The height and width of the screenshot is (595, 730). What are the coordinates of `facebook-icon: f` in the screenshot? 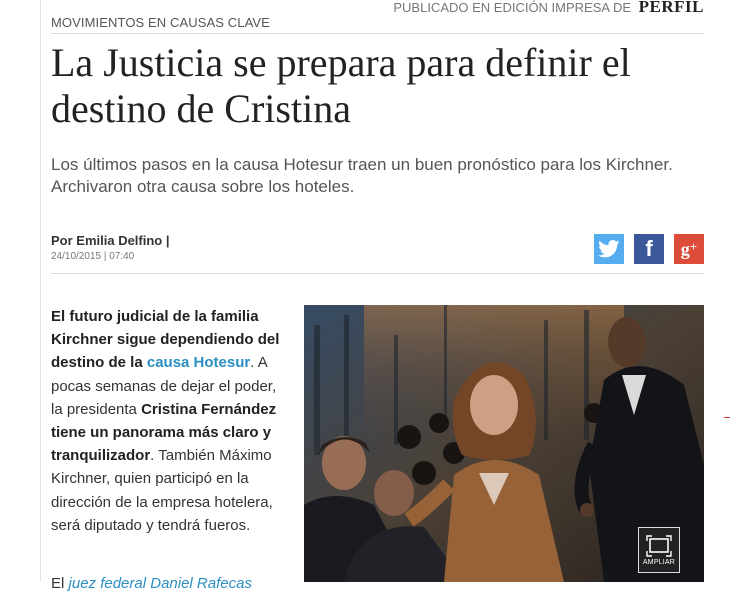 It's located at (649, 248).